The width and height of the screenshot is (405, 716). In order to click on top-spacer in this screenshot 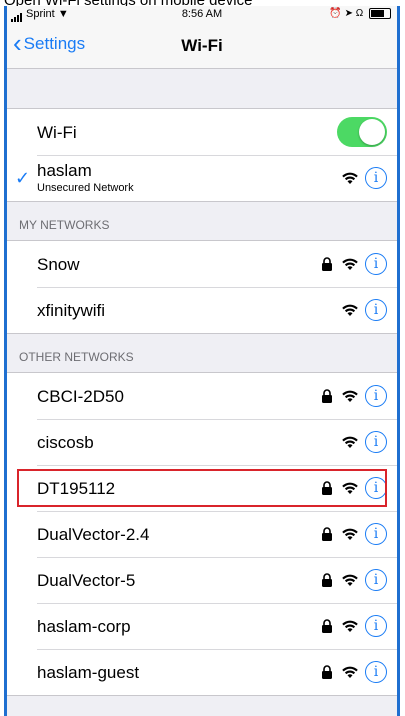, I will do `click(202, 88)`.